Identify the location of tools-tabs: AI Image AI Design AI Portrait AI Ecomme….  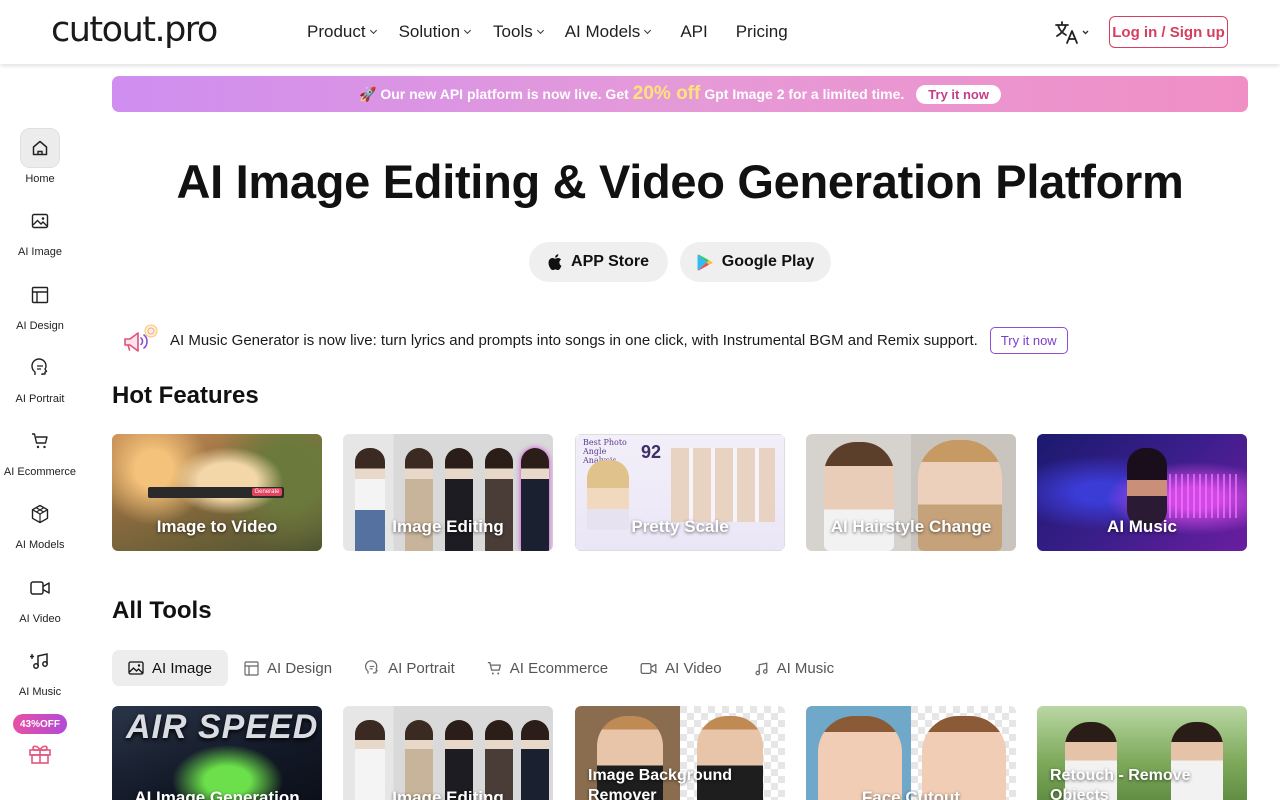
(481, 668).